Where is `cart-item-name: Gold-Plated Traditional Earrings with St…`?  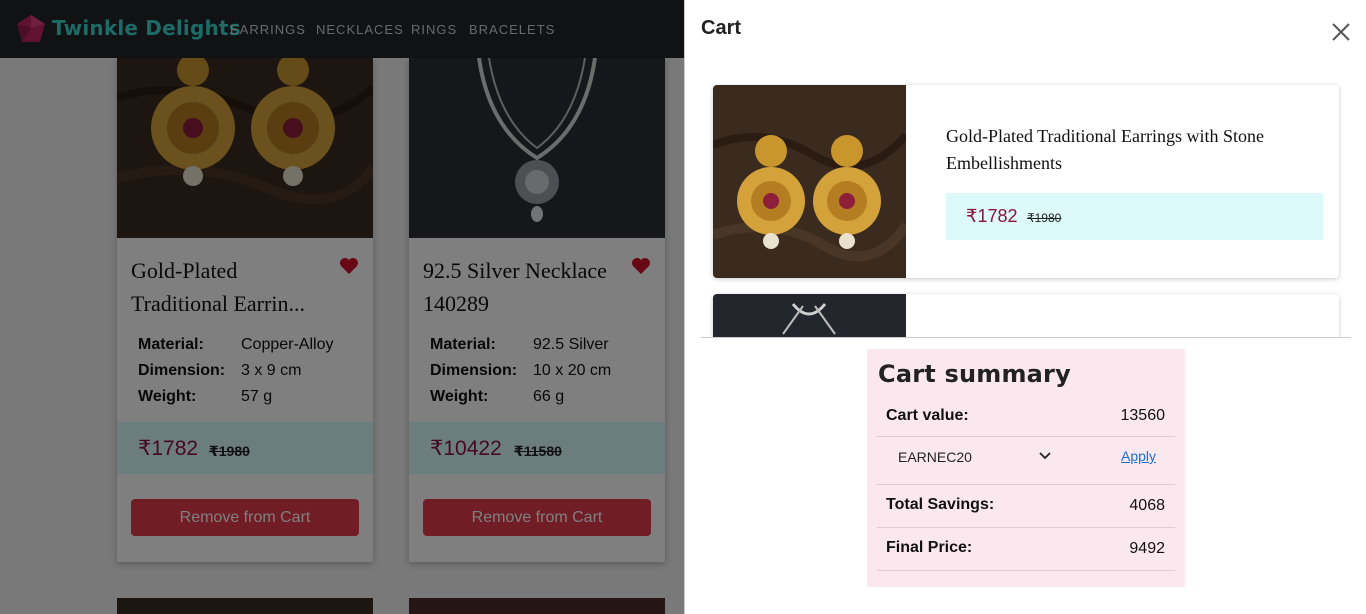
cart-item-name: Gold-Plated Traditional Earrings with St… is located at coordinates (1106, 150).